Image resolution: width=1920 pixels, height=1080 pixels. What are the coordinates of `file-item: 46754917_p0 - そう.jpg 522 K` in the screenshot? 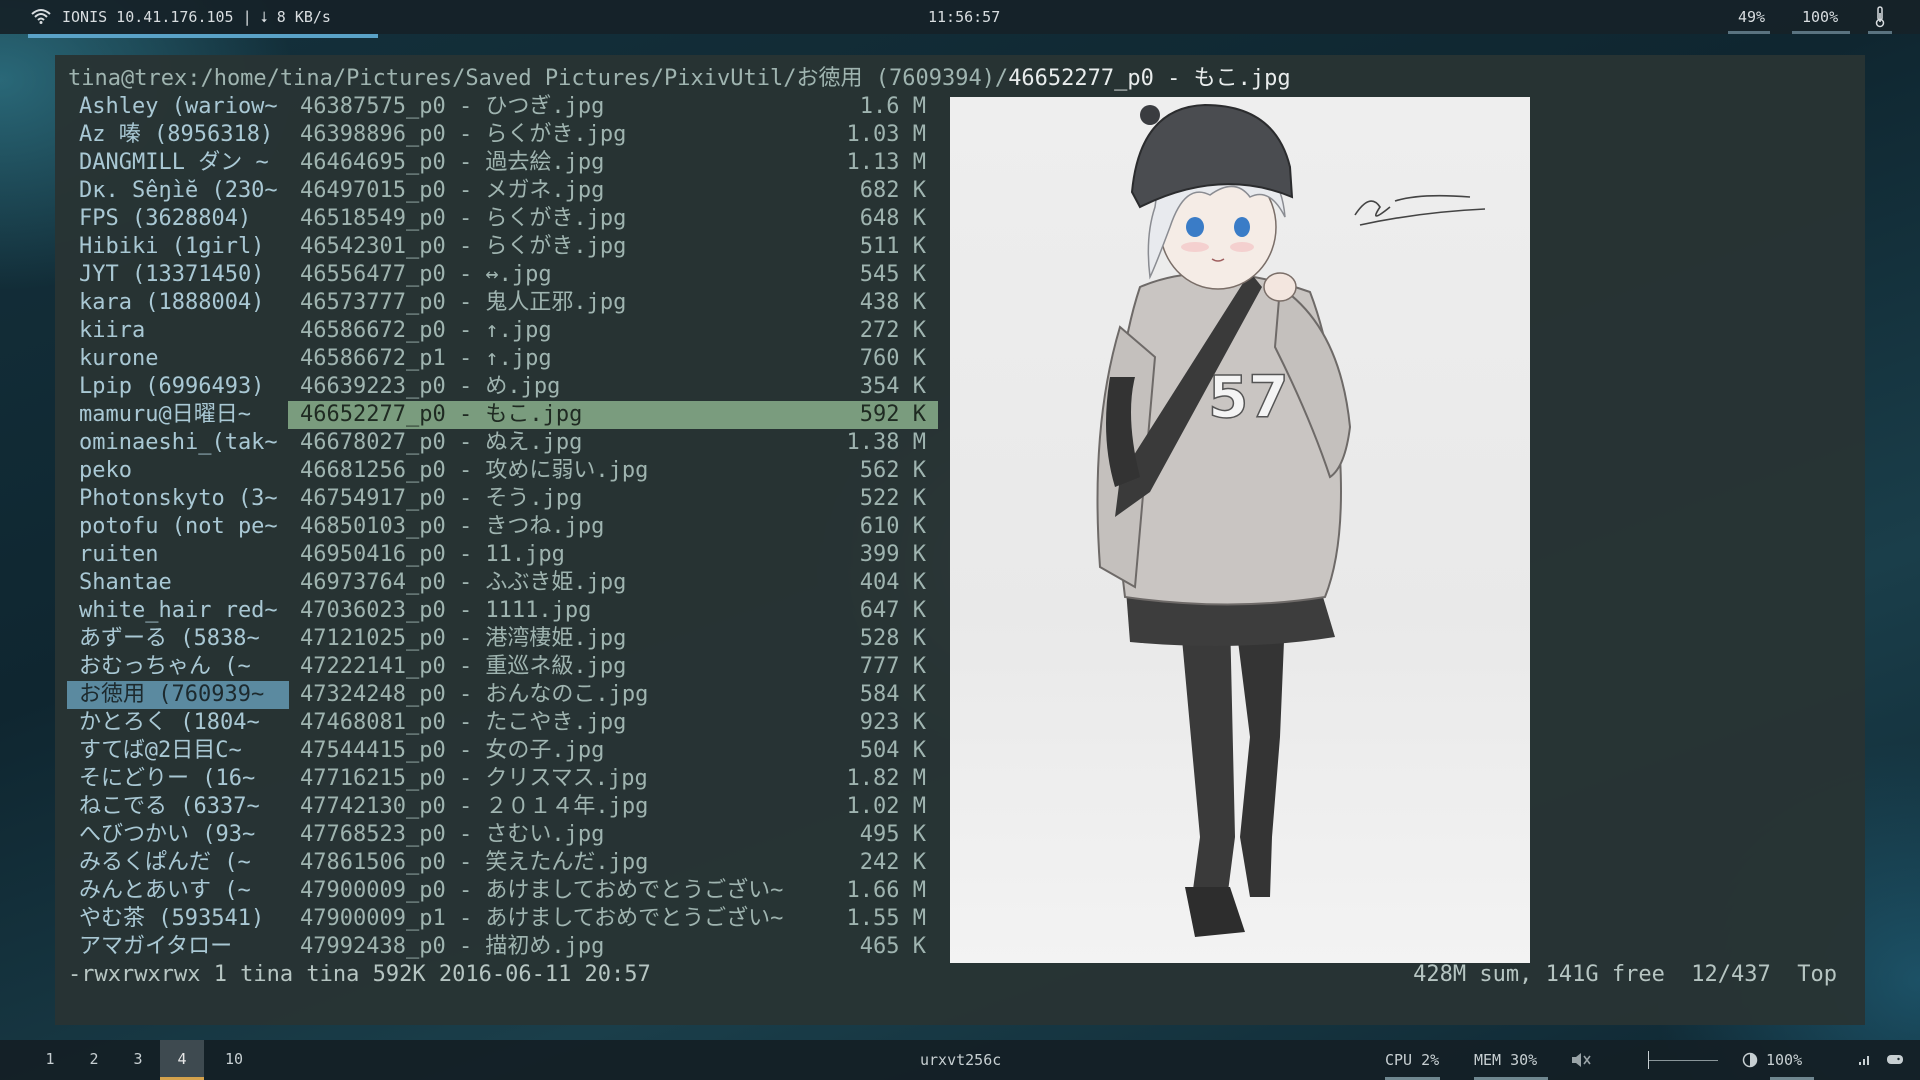 It's located at (613, 499).